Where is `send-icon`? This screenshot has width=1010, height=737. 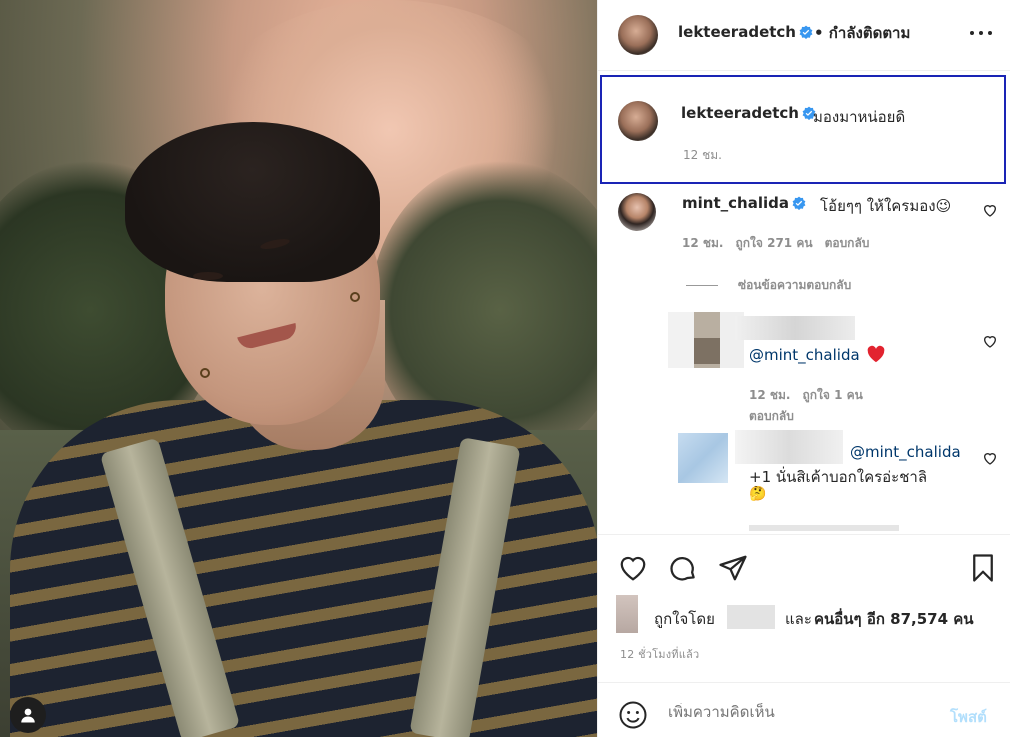
send-icon is located at coordinates (733, 568).